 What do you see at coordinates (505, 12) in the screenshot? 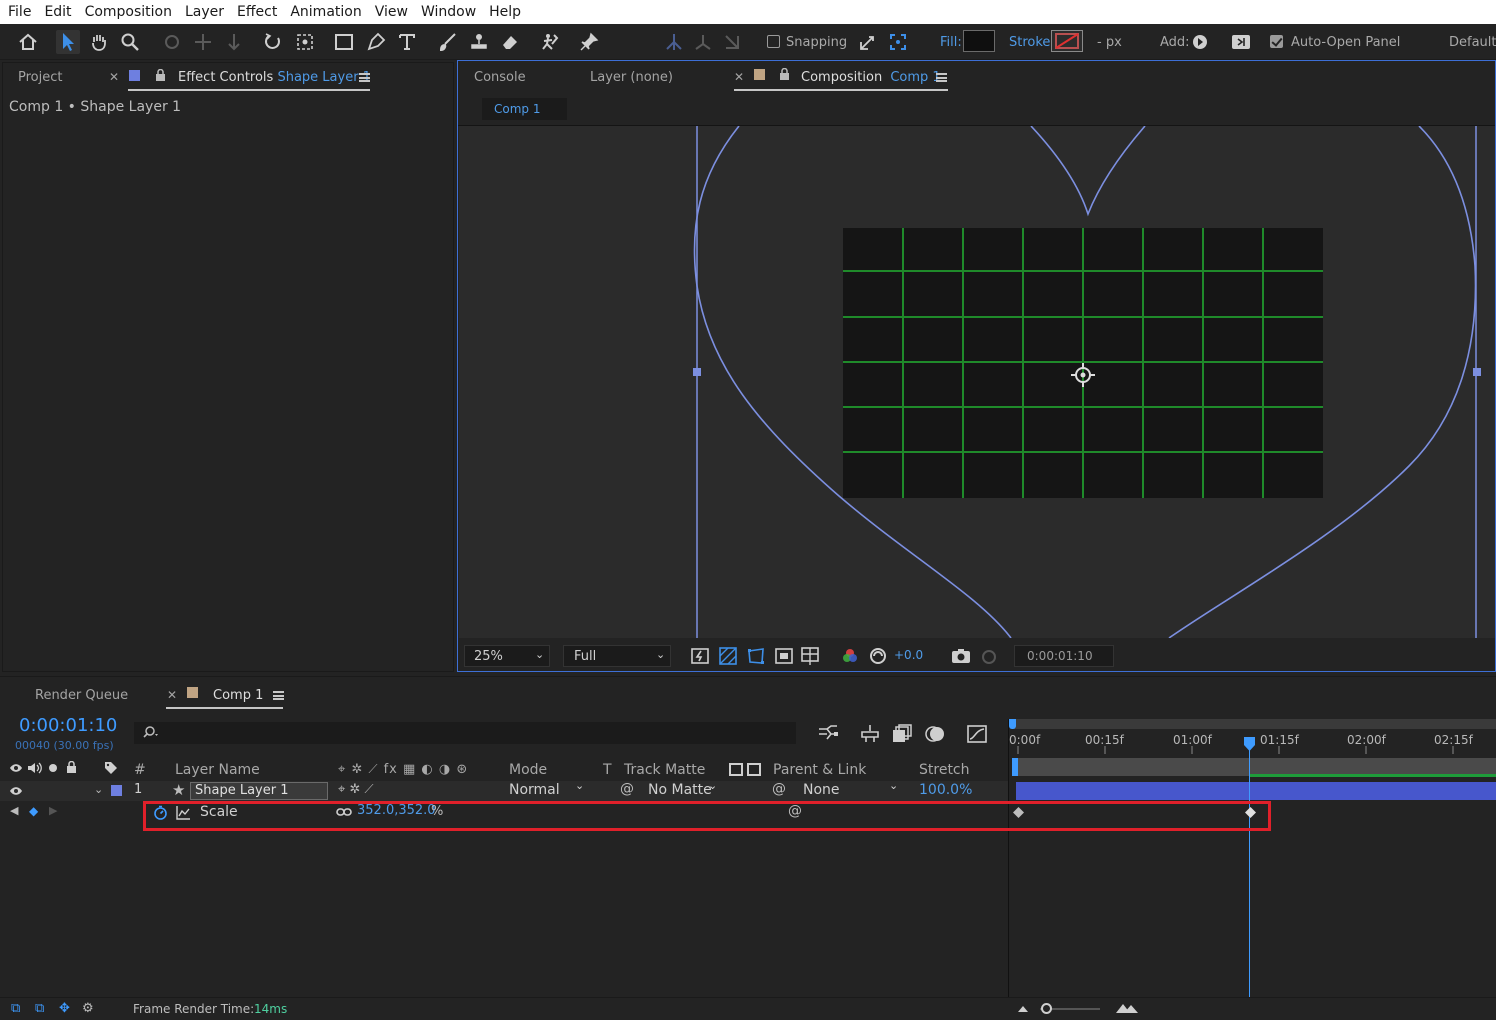
I see `menu-help: Help` at bounding box center [505, 12].